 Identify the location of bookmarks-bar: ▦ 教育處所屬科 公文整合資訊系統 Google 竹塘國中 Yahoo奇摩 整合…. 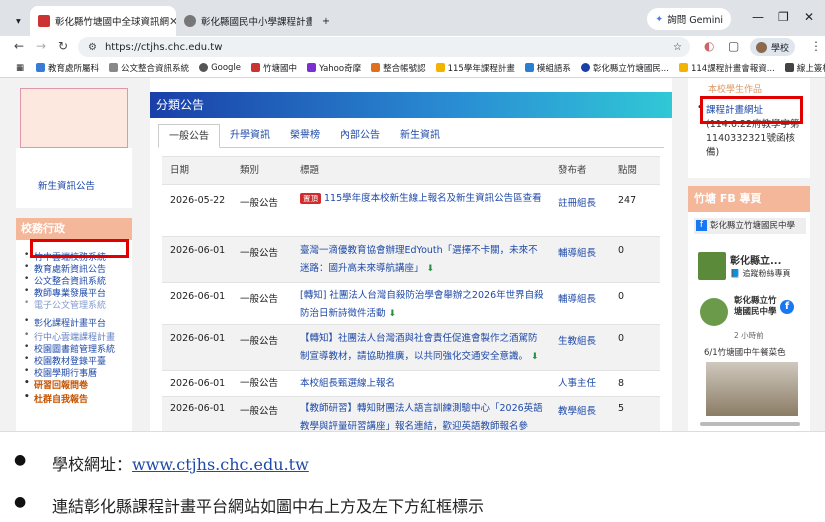
(412, 68).